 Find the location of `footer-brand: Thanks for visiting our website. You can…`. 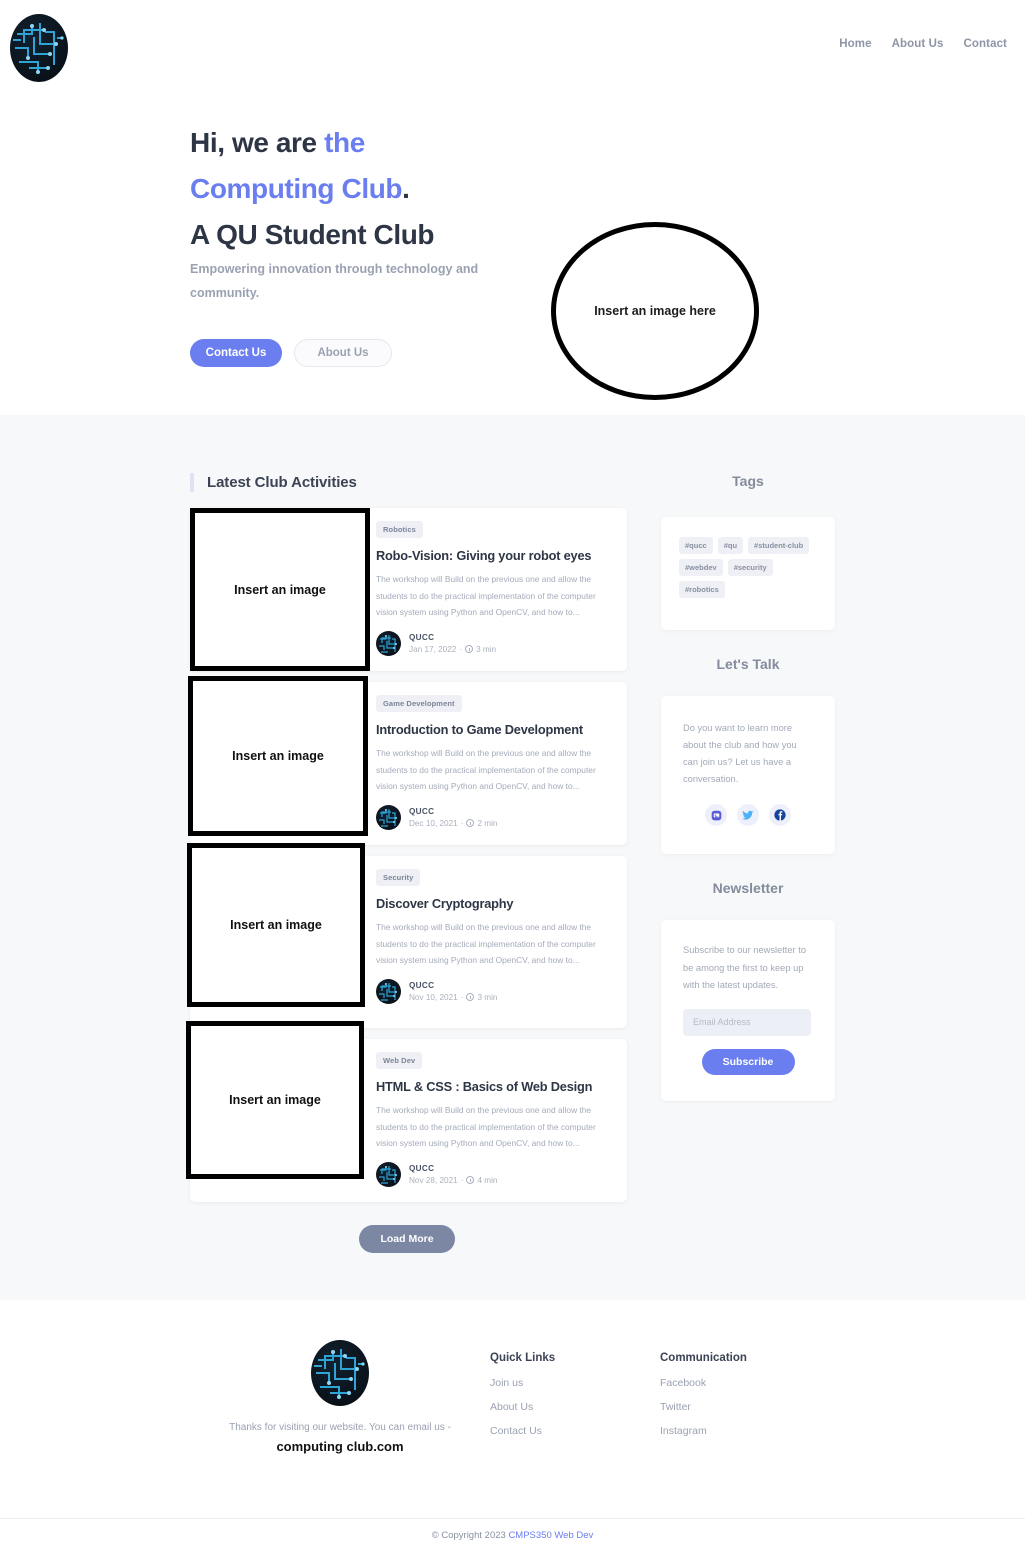

footer-brand: Thanks for visiting our website. You can… is located at coordinates (340, 1397).